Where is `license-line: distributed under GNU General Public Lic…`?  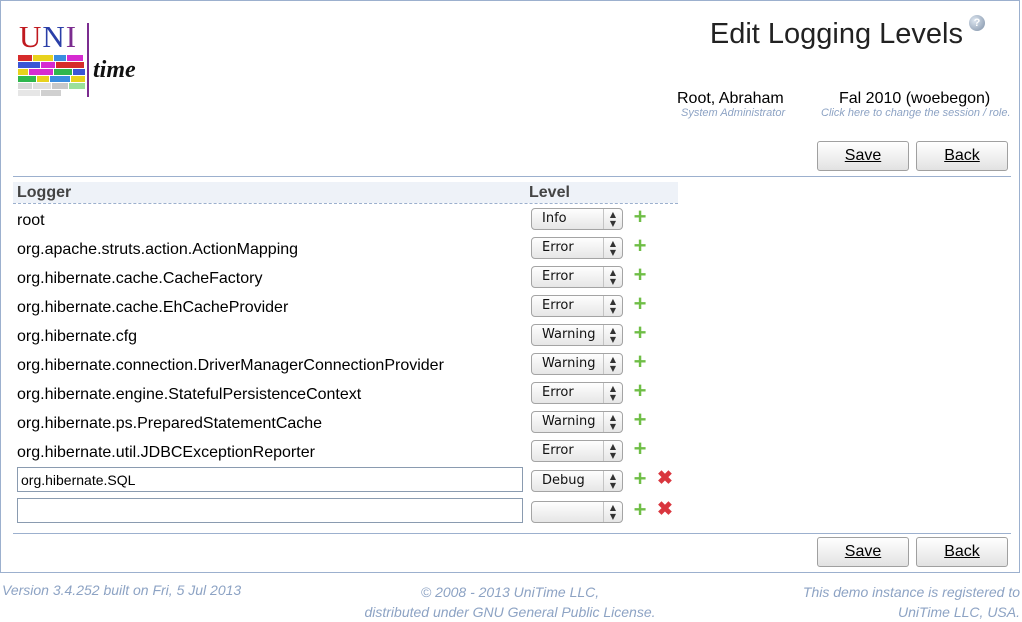 license-line: distributed under GNU General Public Lic… is located at coordinates (510, 612).